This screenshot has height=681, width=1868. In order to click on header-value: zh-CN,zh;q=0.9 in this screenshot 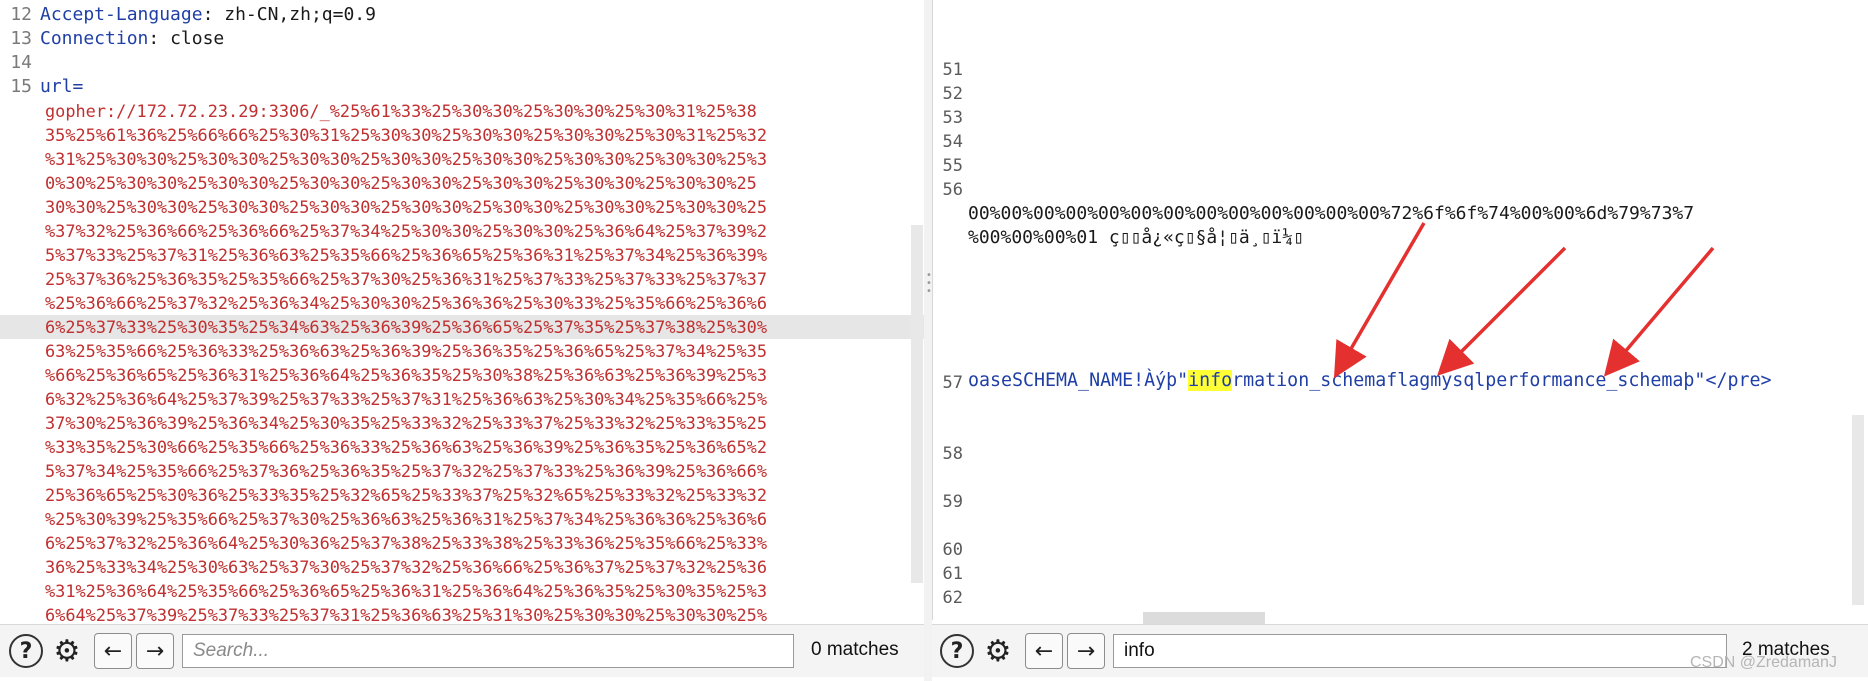, I will do `click(300, 14)`.